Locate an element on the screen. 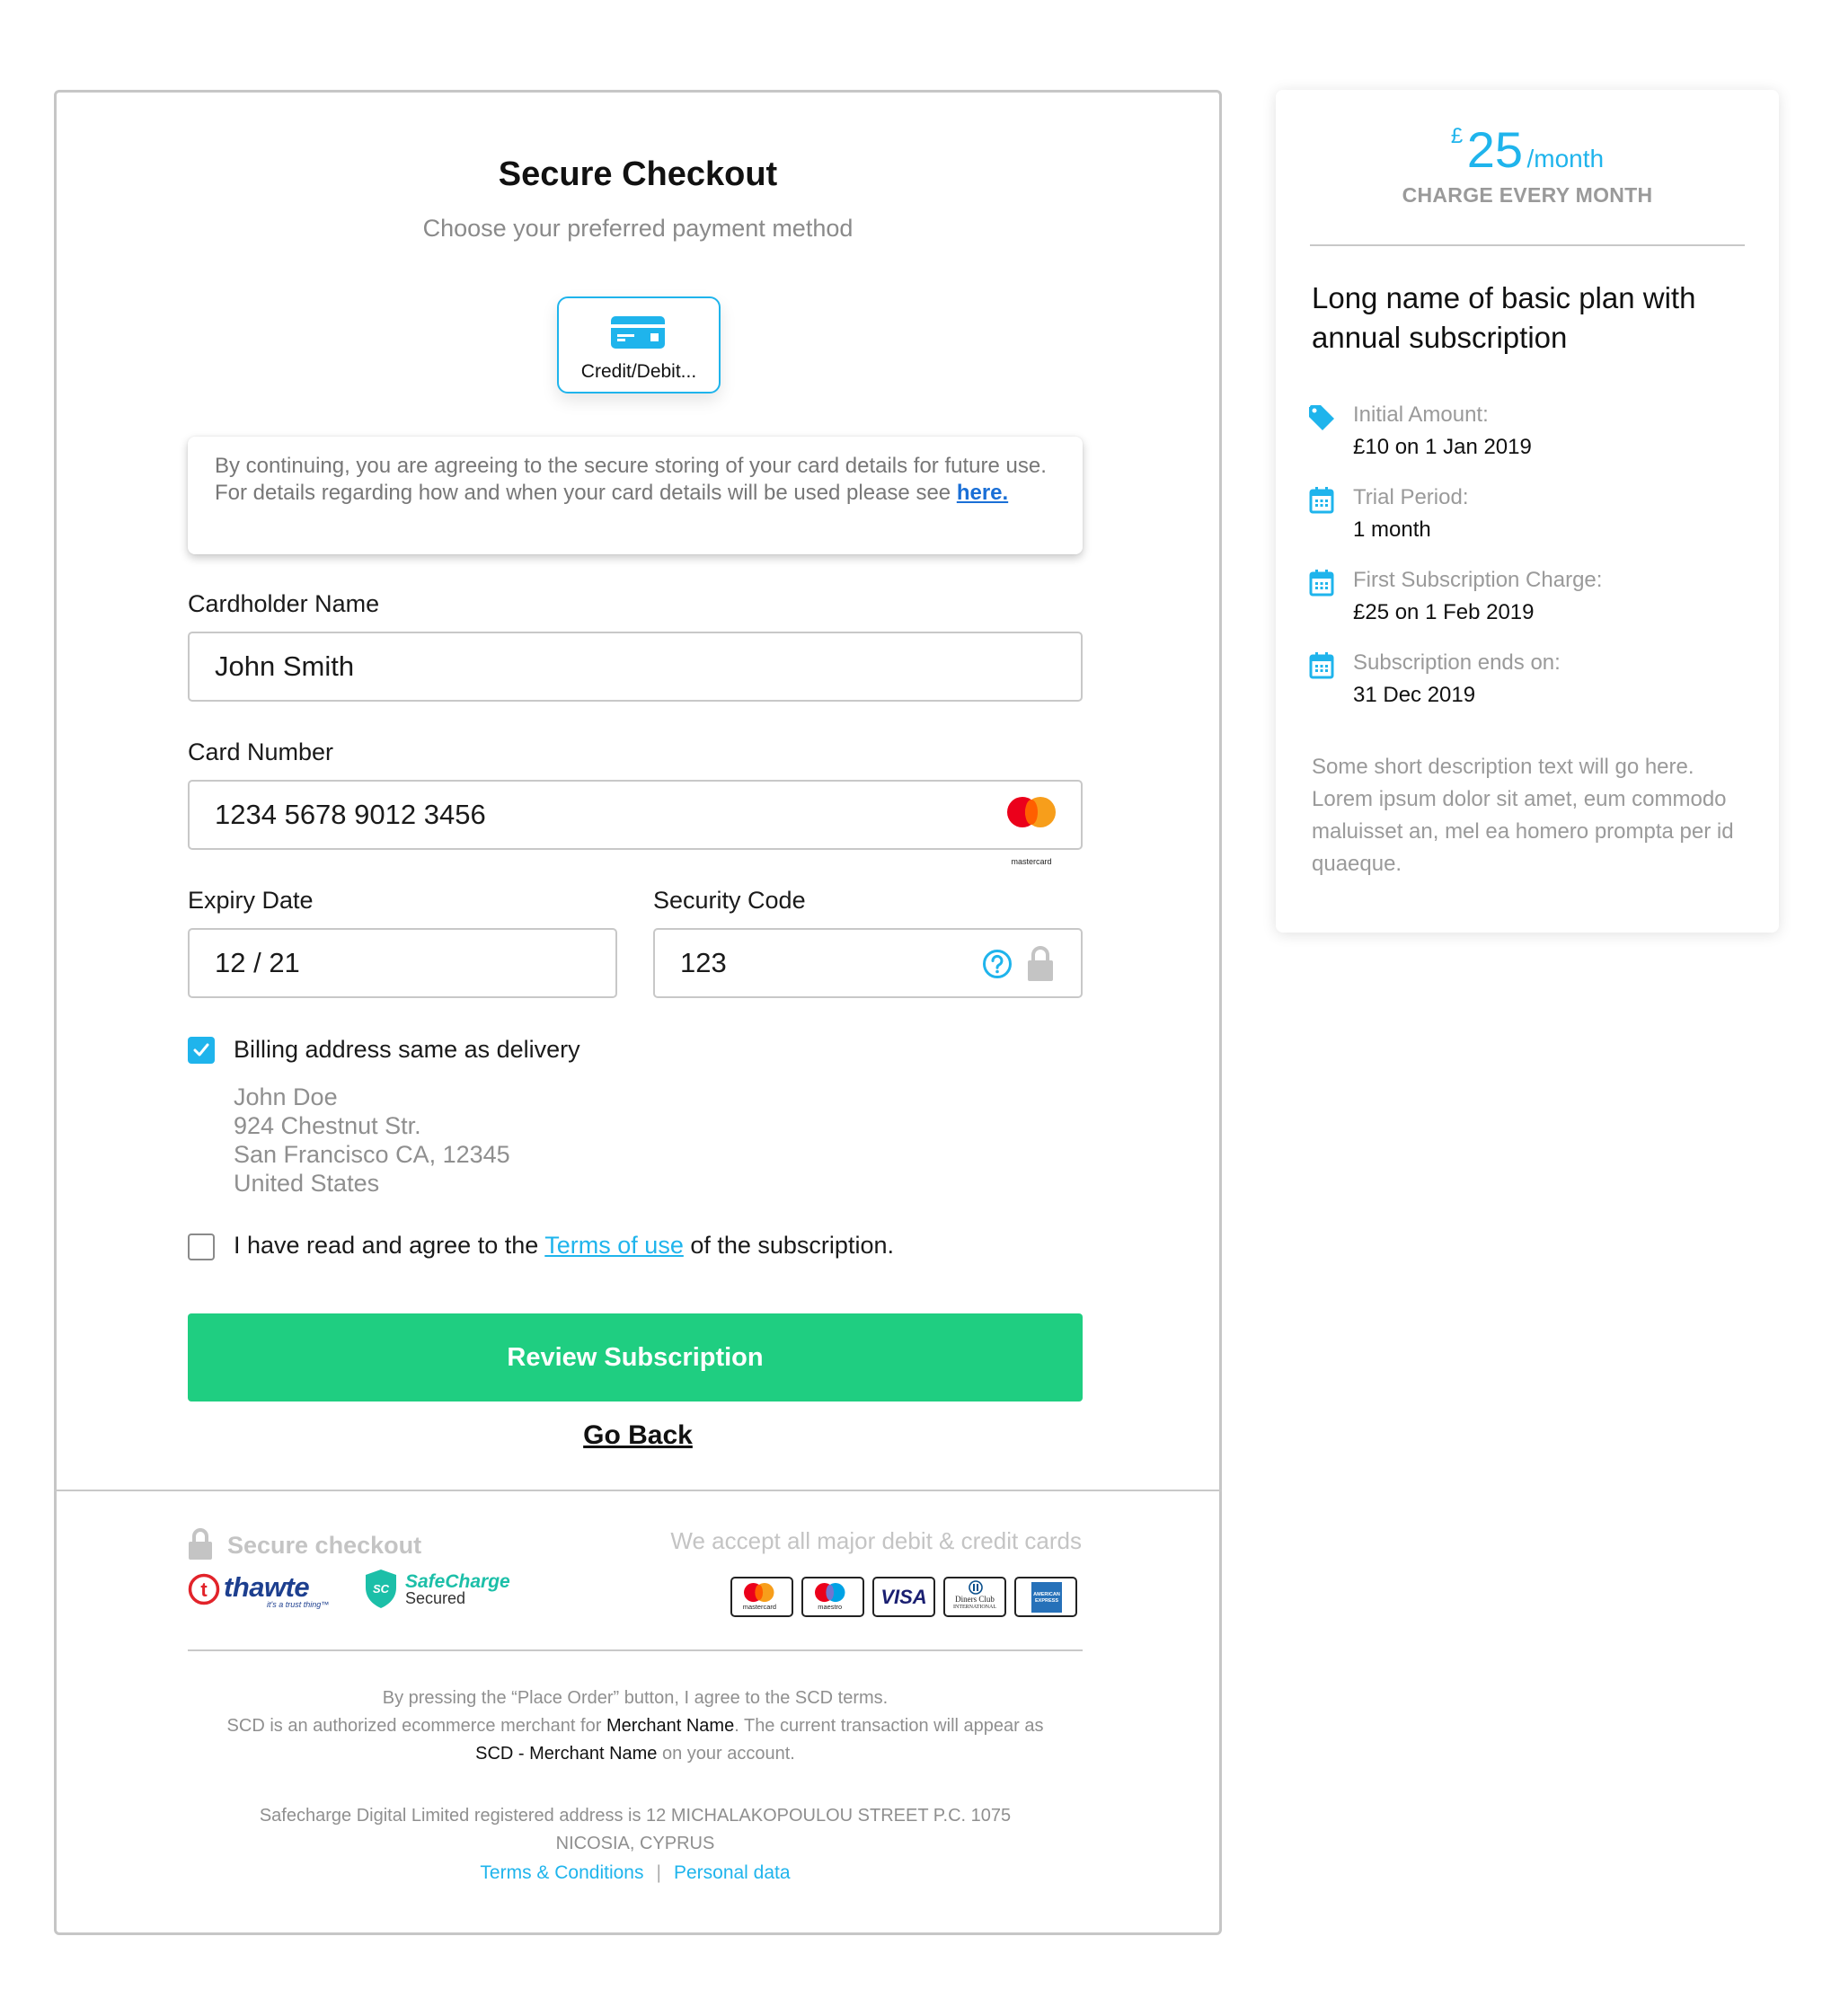 The height and width of the screenshot is (2016, 1840). tag-icon is located at coordinates (1321, 418).